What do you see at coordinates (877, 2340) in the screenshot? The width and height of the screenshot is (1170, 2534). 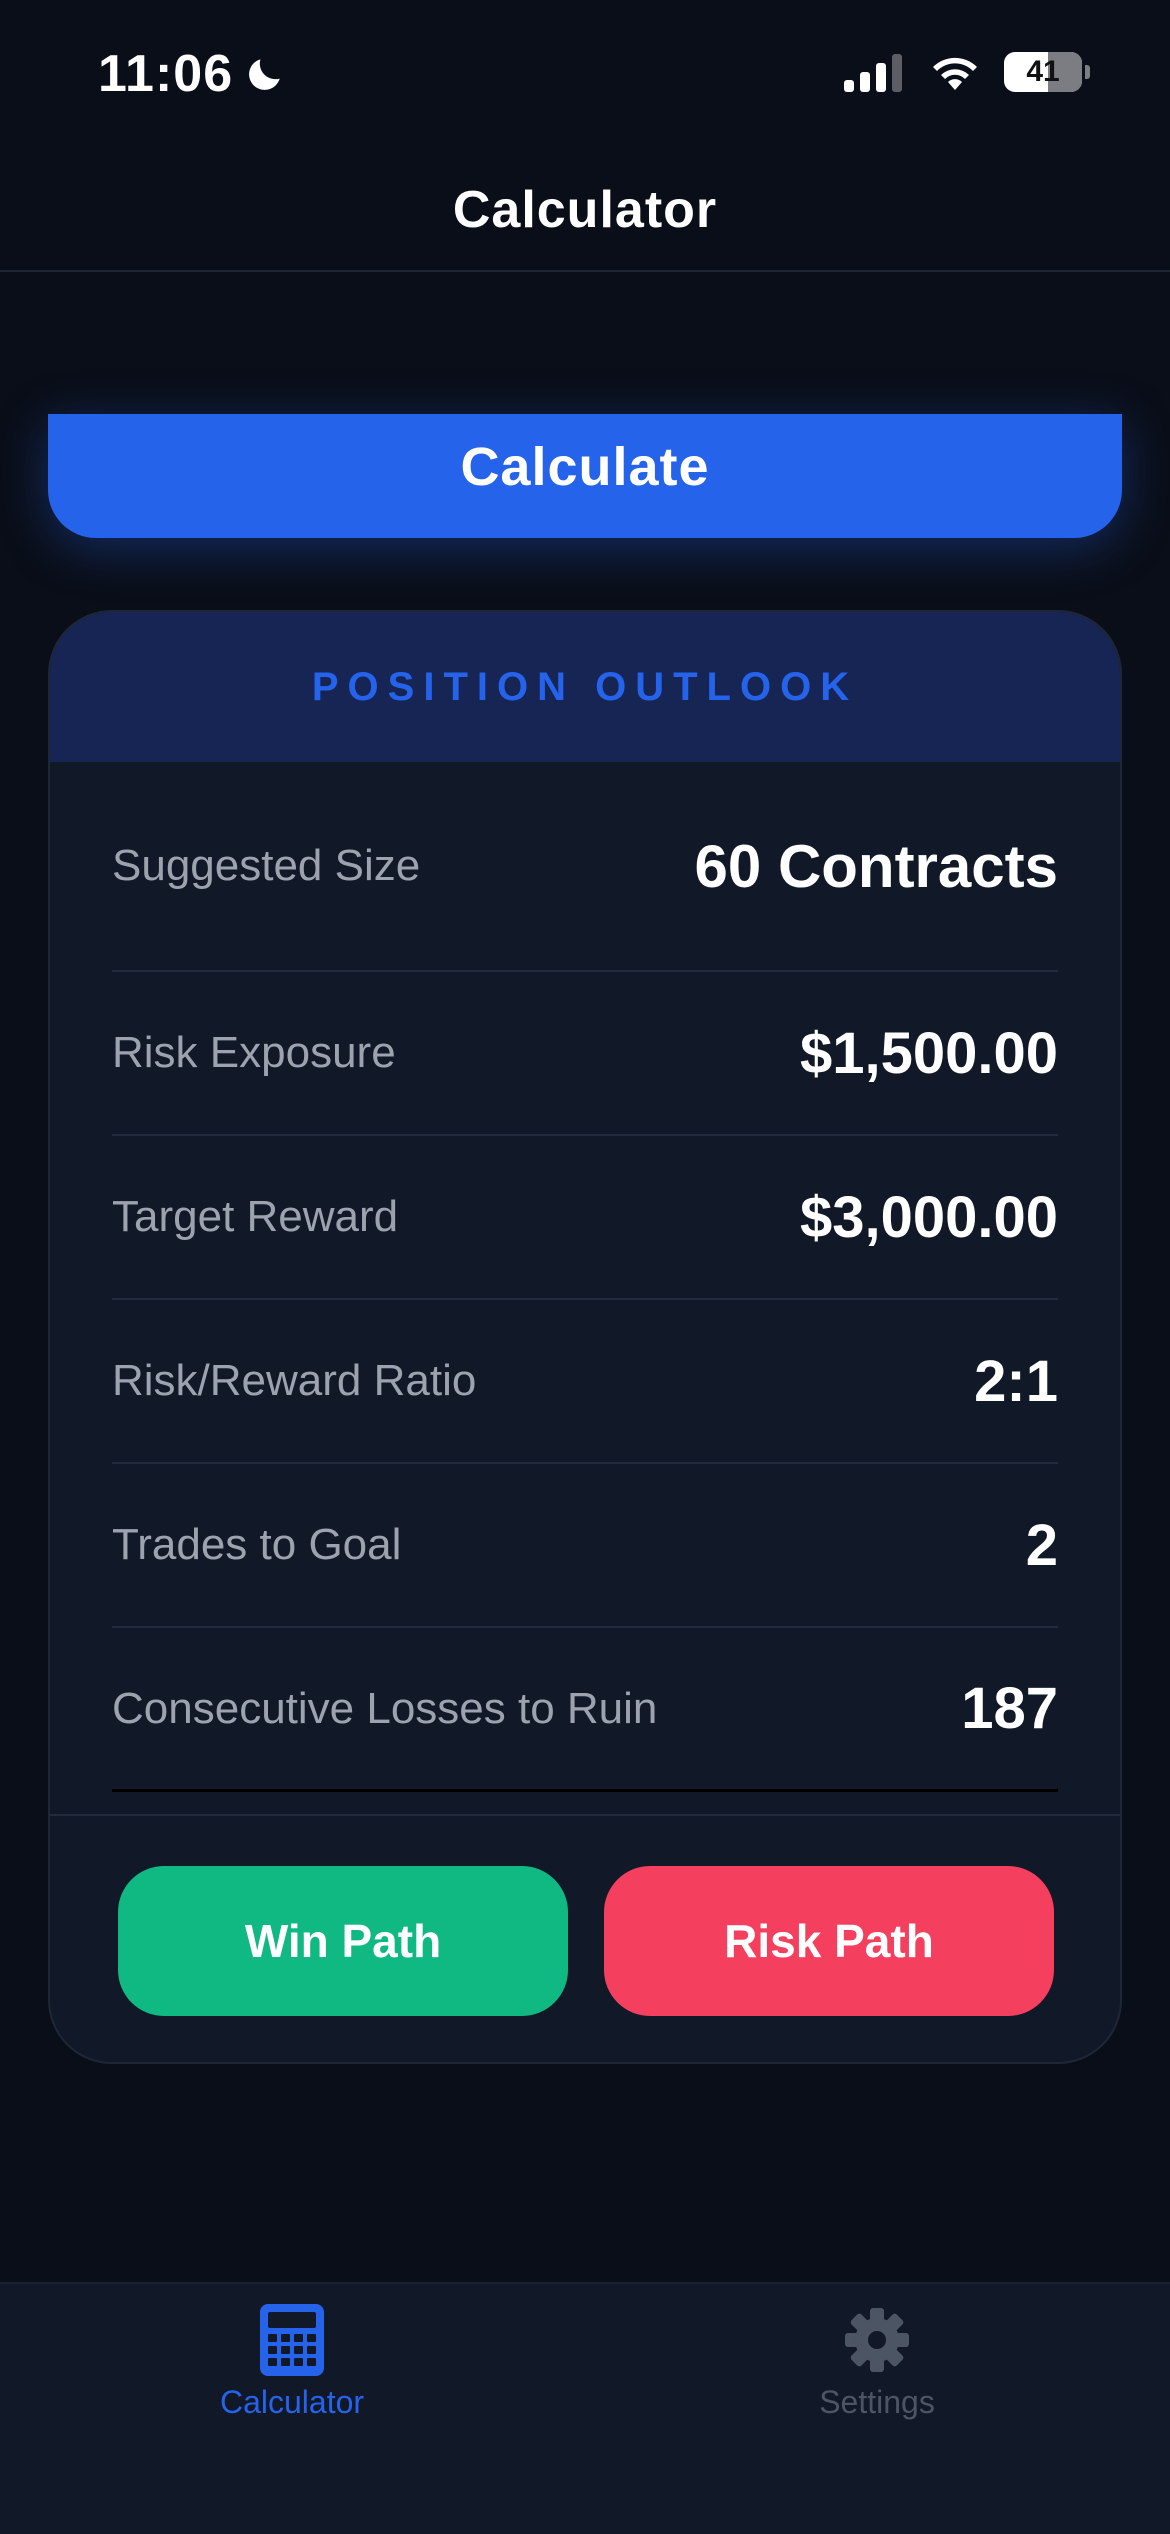 I see `gear-icon` at bounding box center [877, 2340].